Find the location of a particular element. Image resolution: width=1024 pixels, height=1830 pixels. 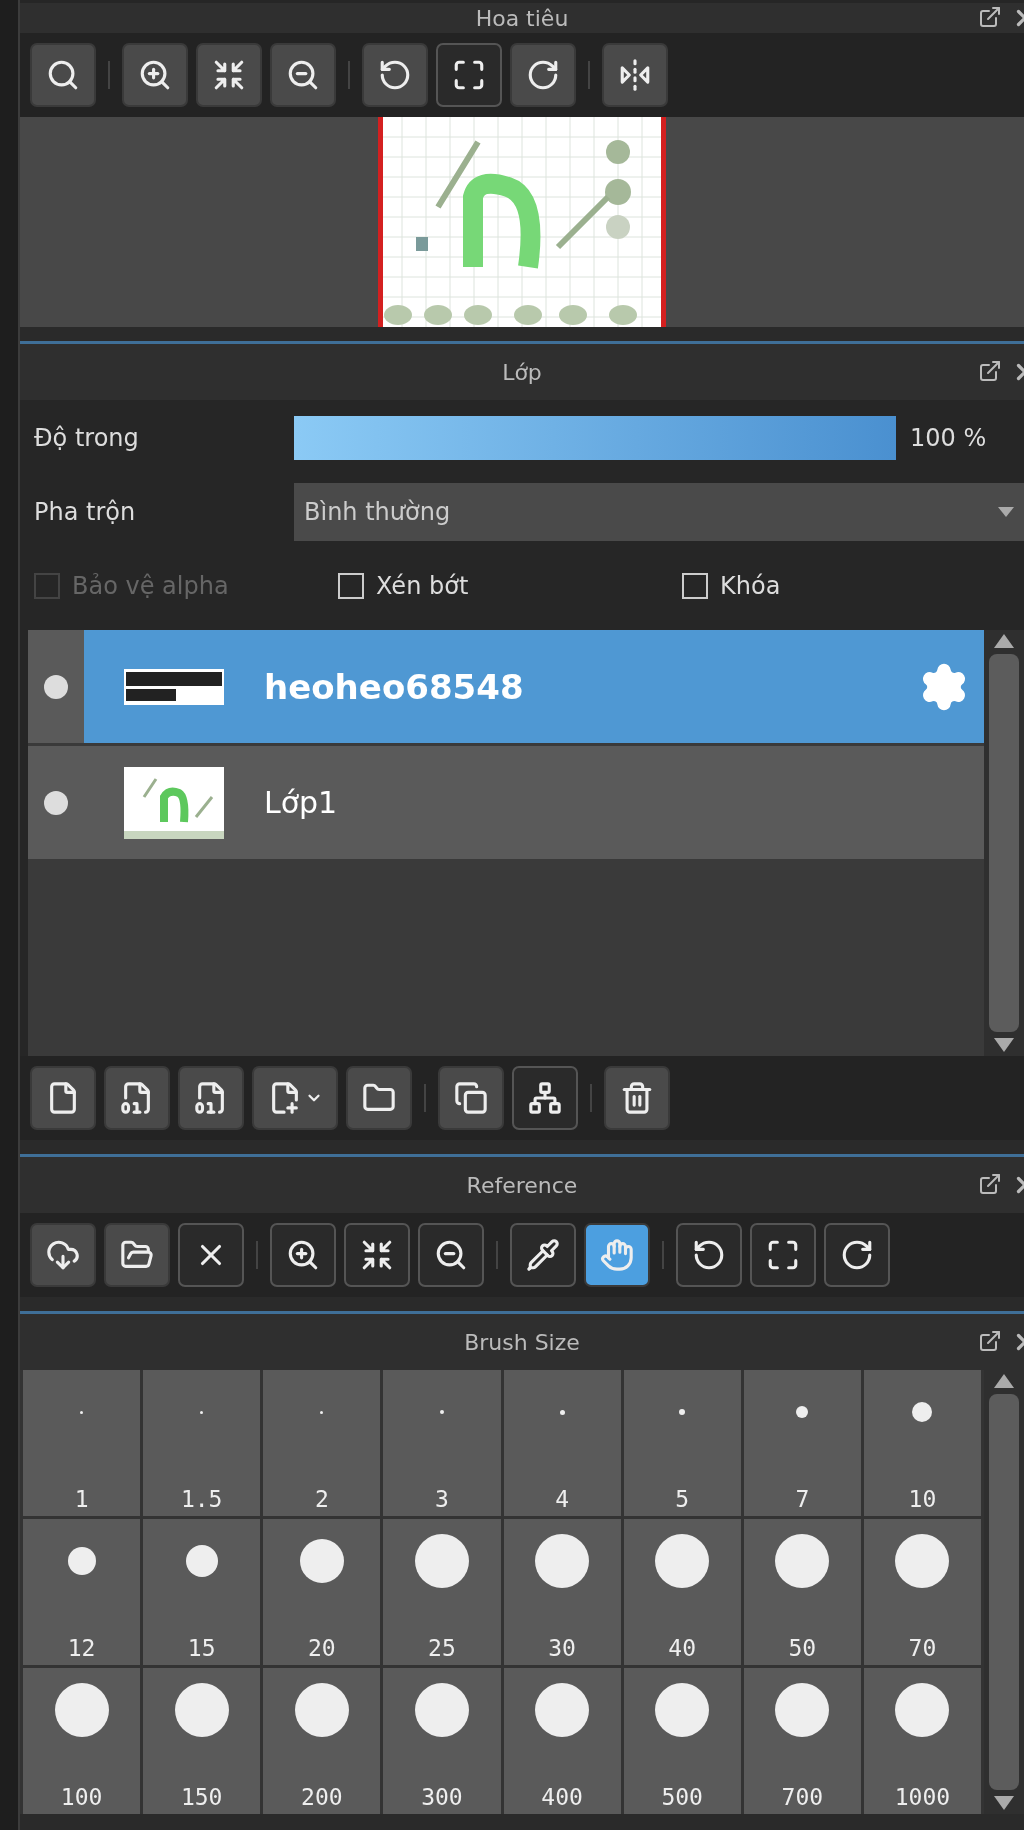

panel-title: Brush Size is located at coordinates (522, 1342).